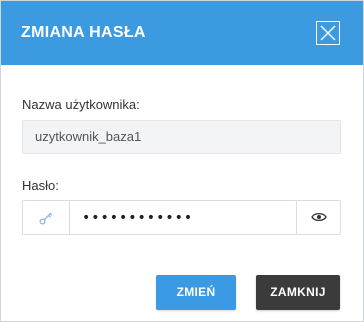 The width and height of the screenshot is (364, 322). What do you see at coordinates (81, 104) in the screenshot?
I see `username-label: Nazwa użytkownika:` at bounding box center [81, 104].